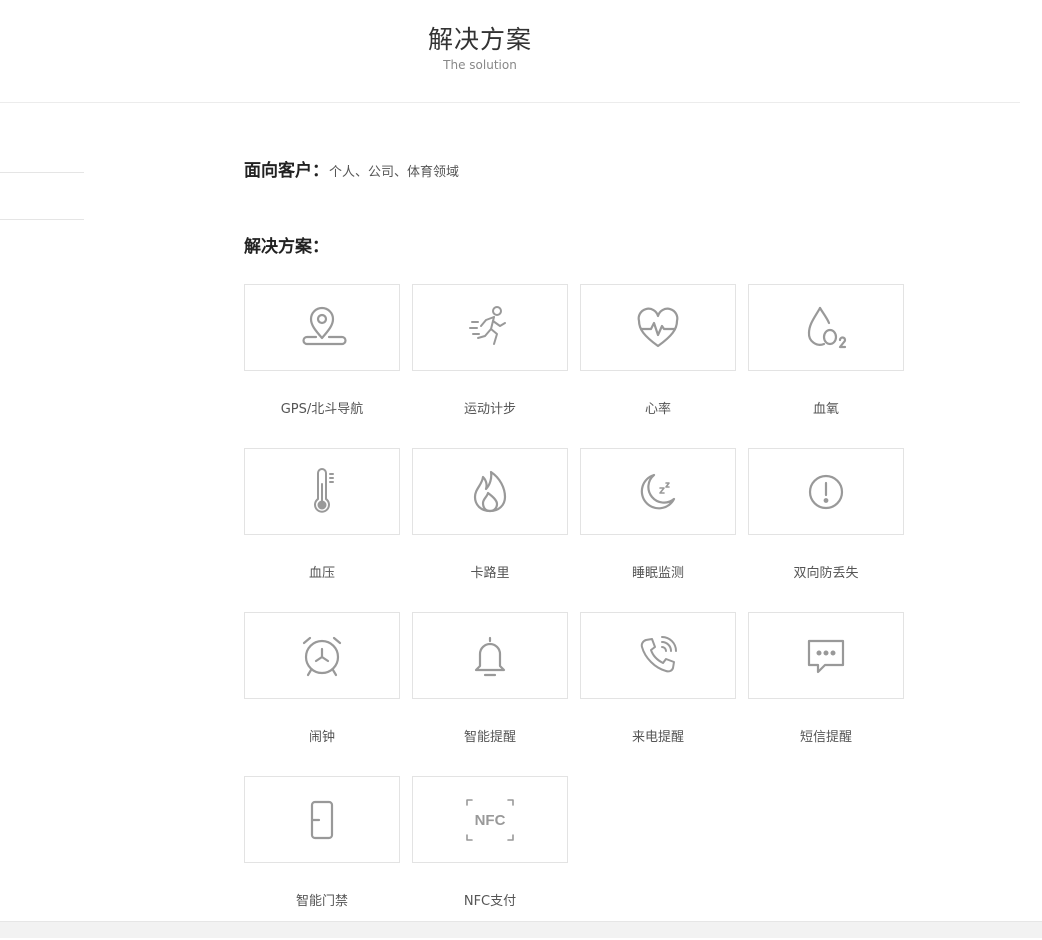  I want to click on heart-rate-icon, so click(658, 327).